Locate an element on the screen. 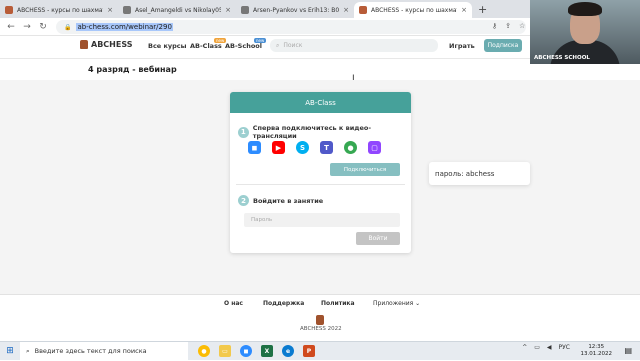 The height and width of the screenshot is (361, 640). lock-icon: 🔒 is located at coordinates (68, 27).